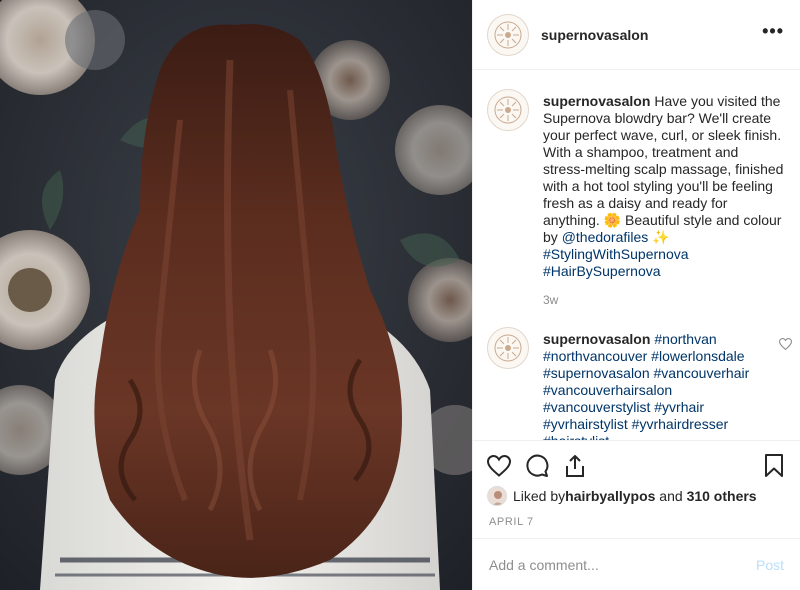 The width and height of the screenshot is (800, 590). Describe the element at coordinates (610, 496) in the screenshot. I see `liker-username: hairbyallypos` at that location.